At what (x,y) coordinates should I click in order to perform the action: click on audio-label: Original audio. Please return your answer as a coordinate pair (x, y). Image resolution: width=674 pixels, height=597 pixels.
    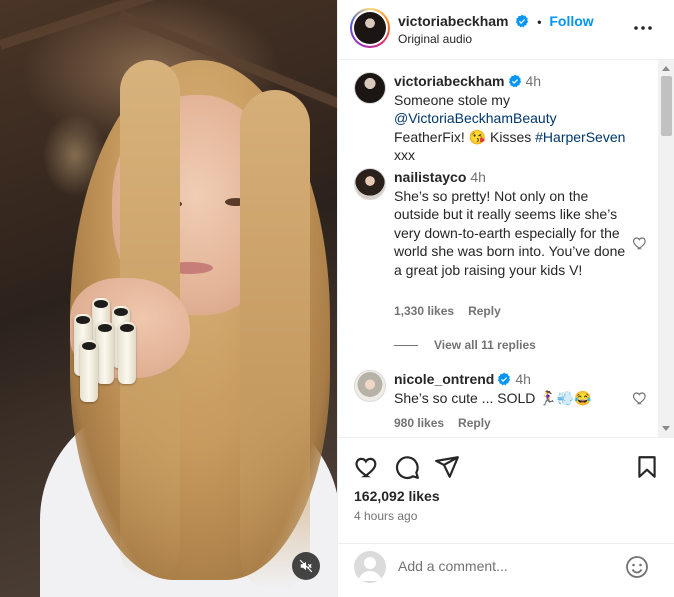
    Looking at the image, I should click on (435, 39).